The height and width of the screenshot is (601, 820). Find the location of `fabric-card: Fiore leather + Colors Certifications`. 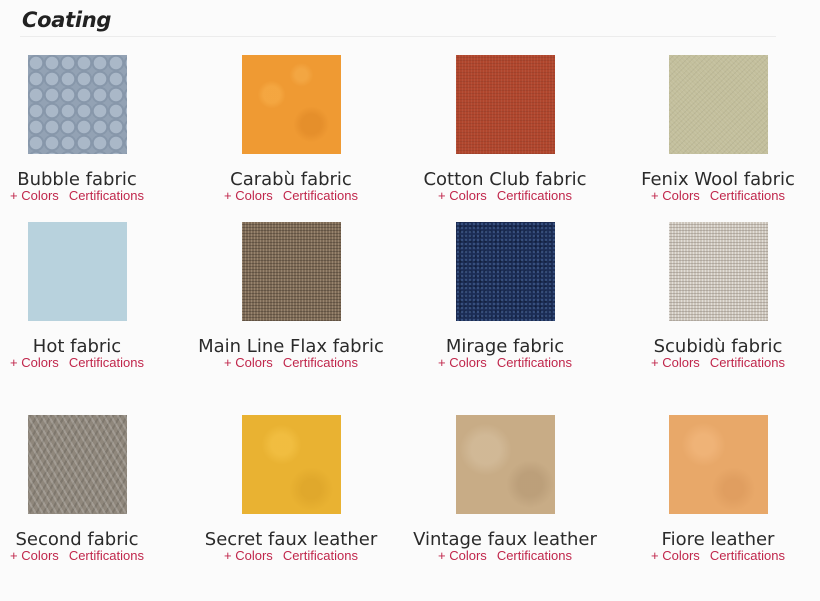

fabric-card: Fiore leather + Colors Certifications is located at coordinates (715, 489).